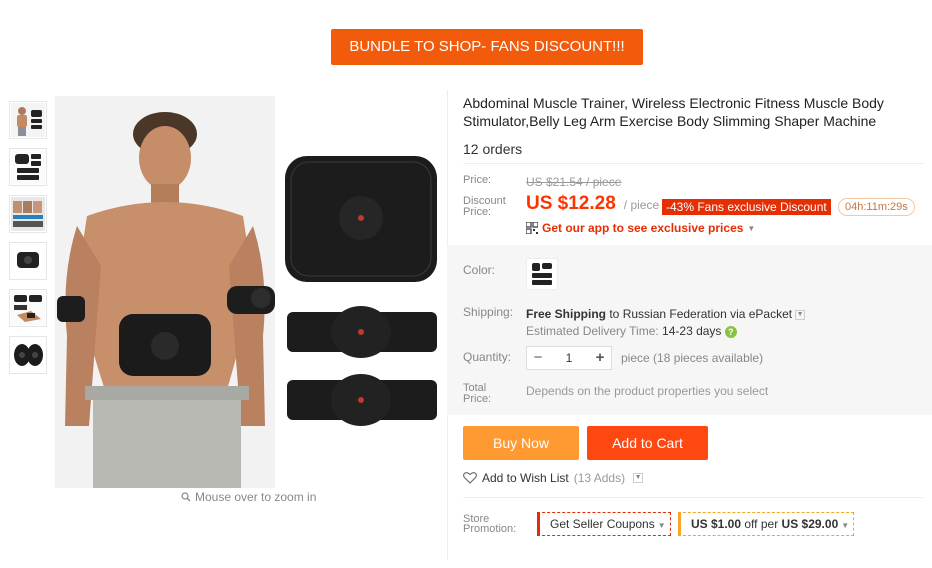  Describe the element at coordinates (488, 312) in the screenshot. I see `shipping-label: Shipping:` at that location.